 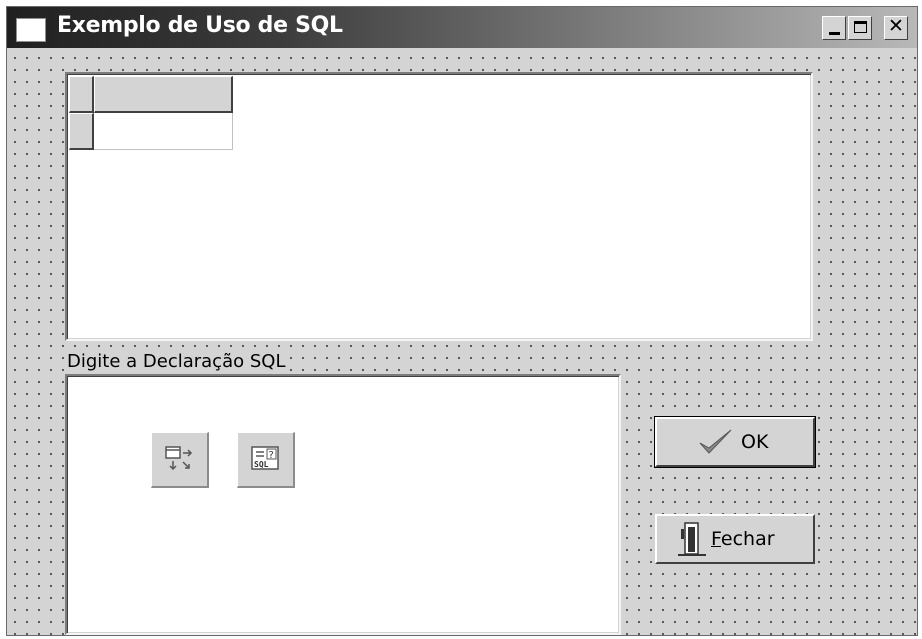 I want to click on maximize-button, so click(x=860, y=28).